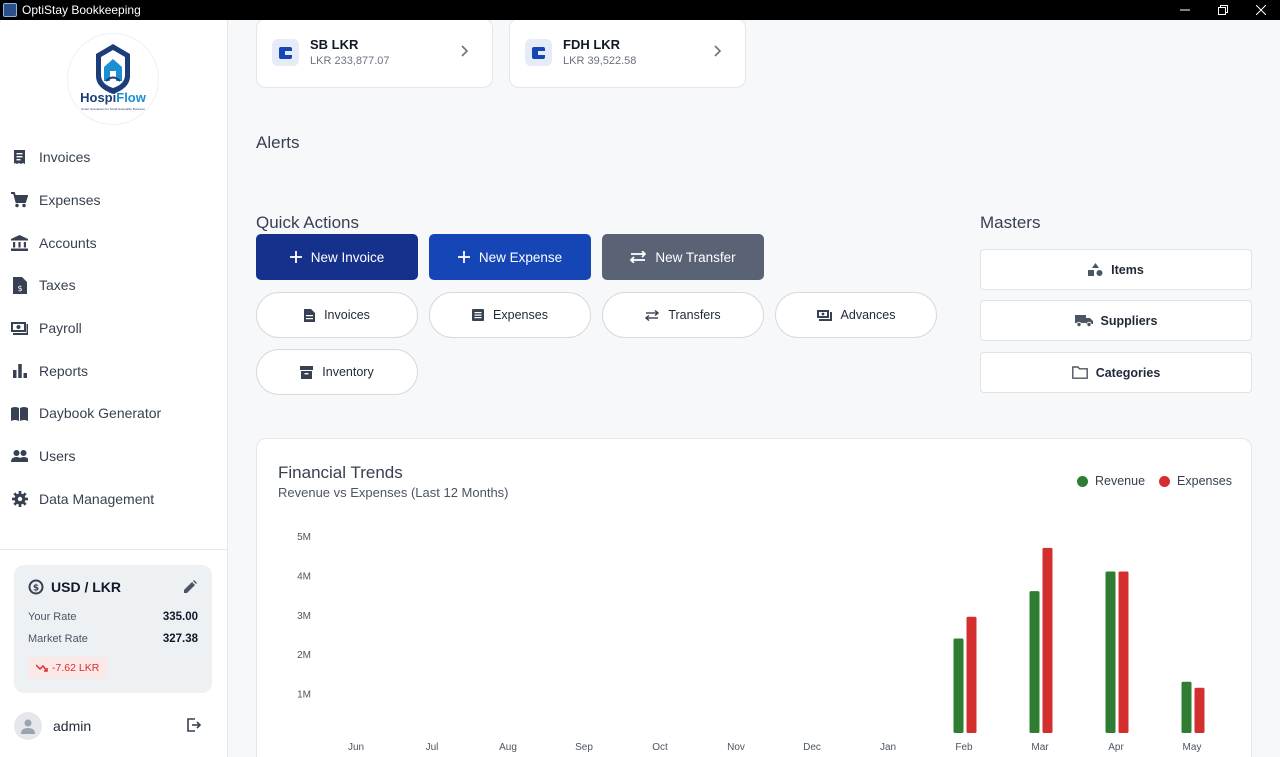 This screenshot has width=1280, height=757. Describe the element at coordinates (114, 456) in the screenshot. I see `sidebar-item-users: Users` at that location.